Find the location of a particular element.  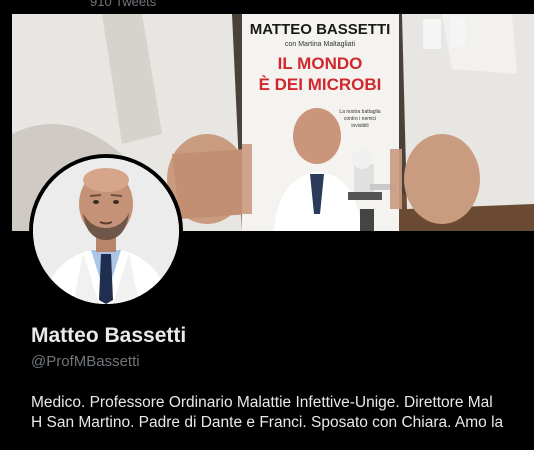

avatar is located at coordinates (106, 231).